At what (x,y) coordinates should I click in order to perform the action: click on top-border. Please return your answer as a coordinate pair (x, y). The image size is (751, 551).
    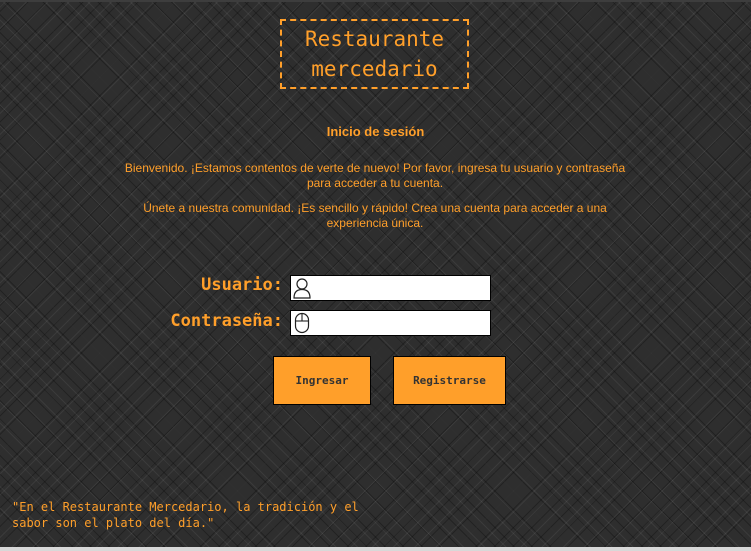
    Looking at the image, I should click on (375, 1).